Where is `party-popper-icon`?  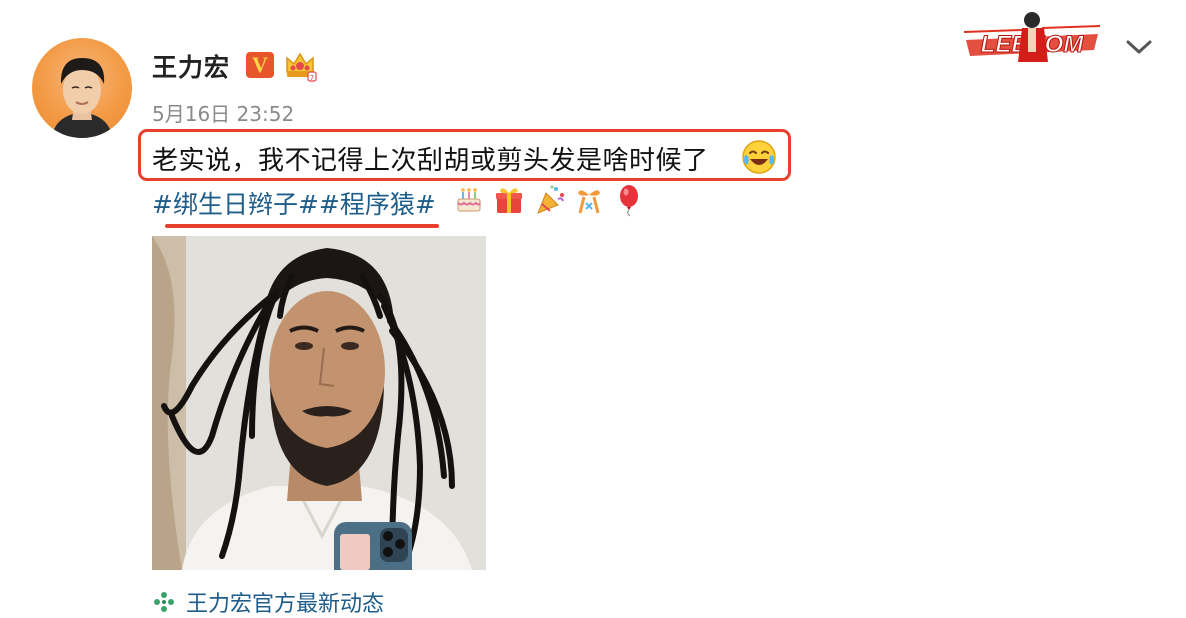
party-popper-icon is located at coordinates (550, 199).